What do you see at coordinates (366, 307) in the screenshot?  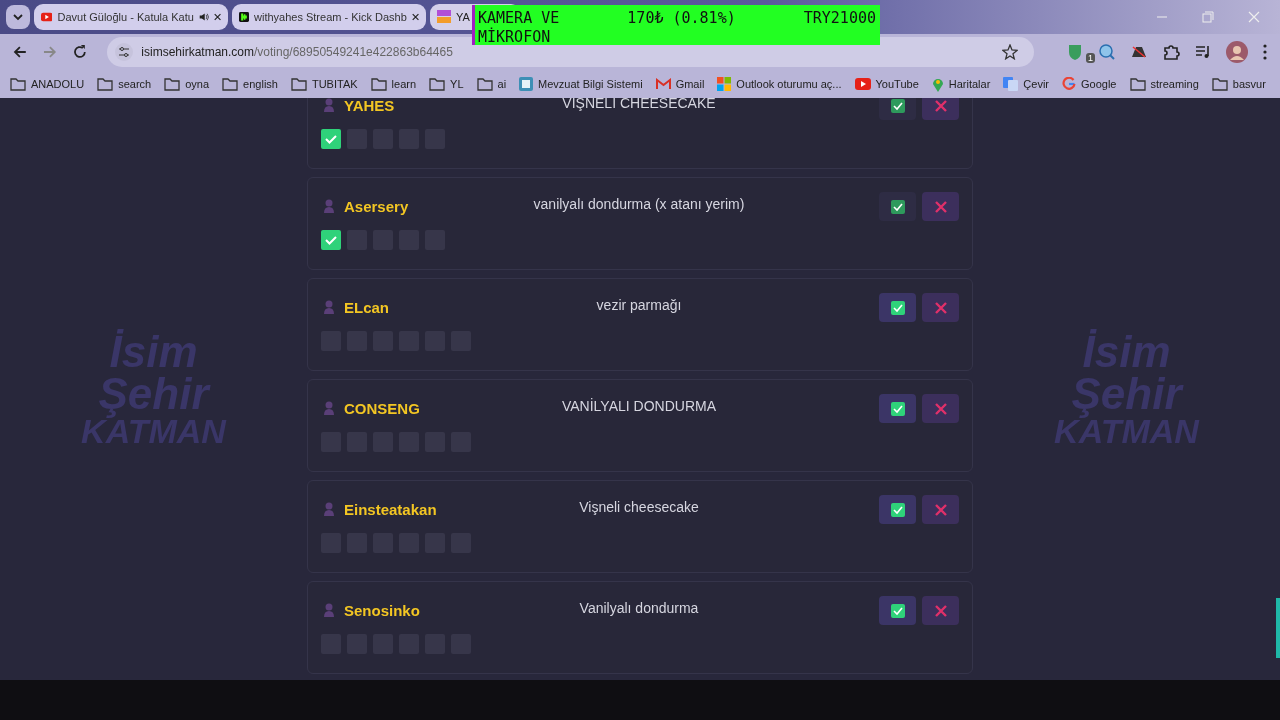 I see `player-name: ELcan` at bounding box center [366, 307].